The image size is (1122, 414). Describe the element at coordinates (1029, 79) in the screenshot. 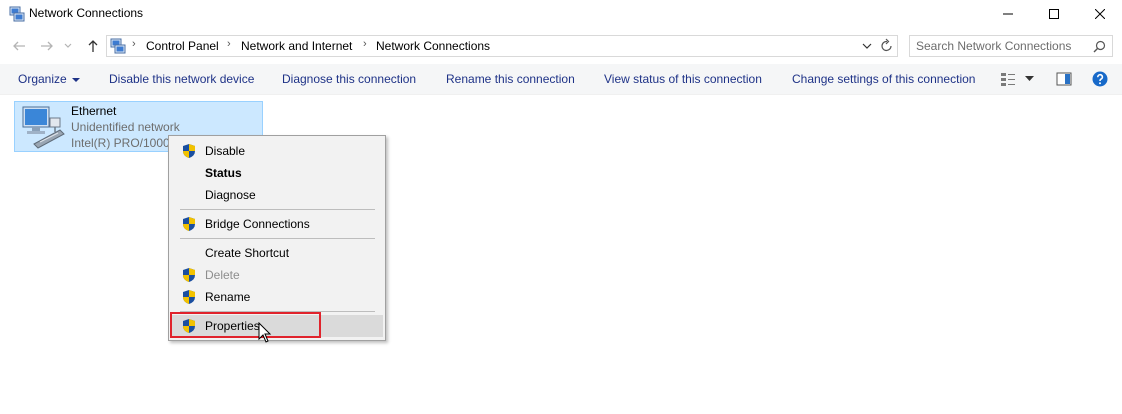

I see `view-options-chevron-icon` at that location.